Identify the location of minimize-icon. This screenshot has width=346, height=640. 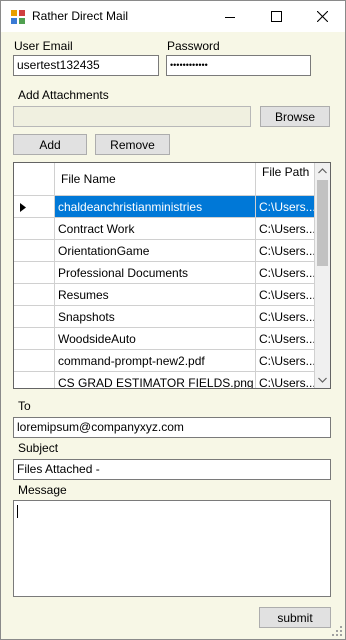
(230, 17).